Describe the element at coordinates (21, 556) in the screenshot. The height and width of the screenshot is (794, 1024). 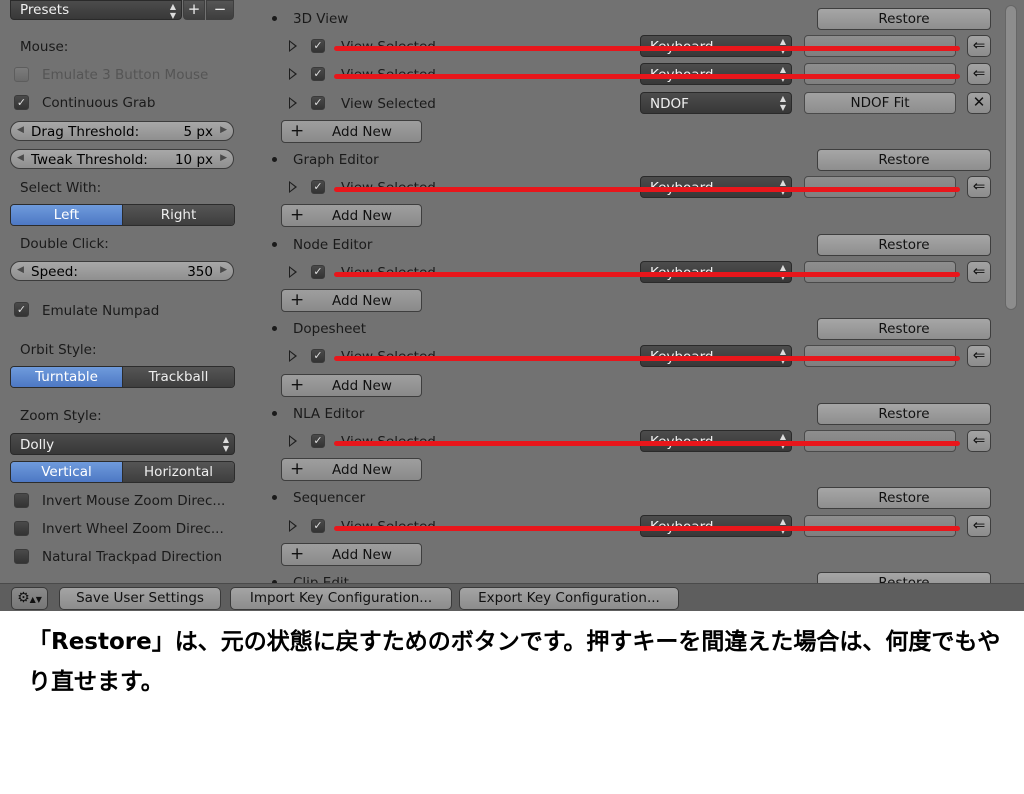
I see `natural-trackpad-checkbox` at that location.